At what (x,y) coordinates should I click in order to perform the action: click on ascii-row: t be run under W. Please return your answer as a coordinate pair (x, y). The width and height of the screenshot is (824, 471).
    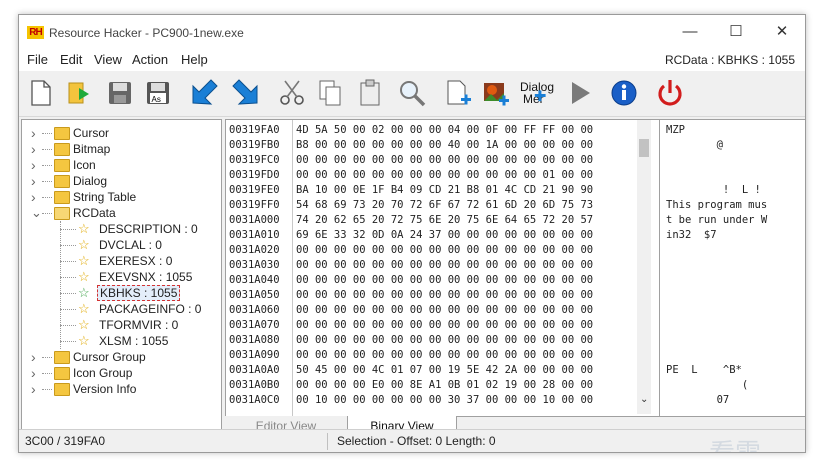
    Looking at the image, I should click on (716, 220).